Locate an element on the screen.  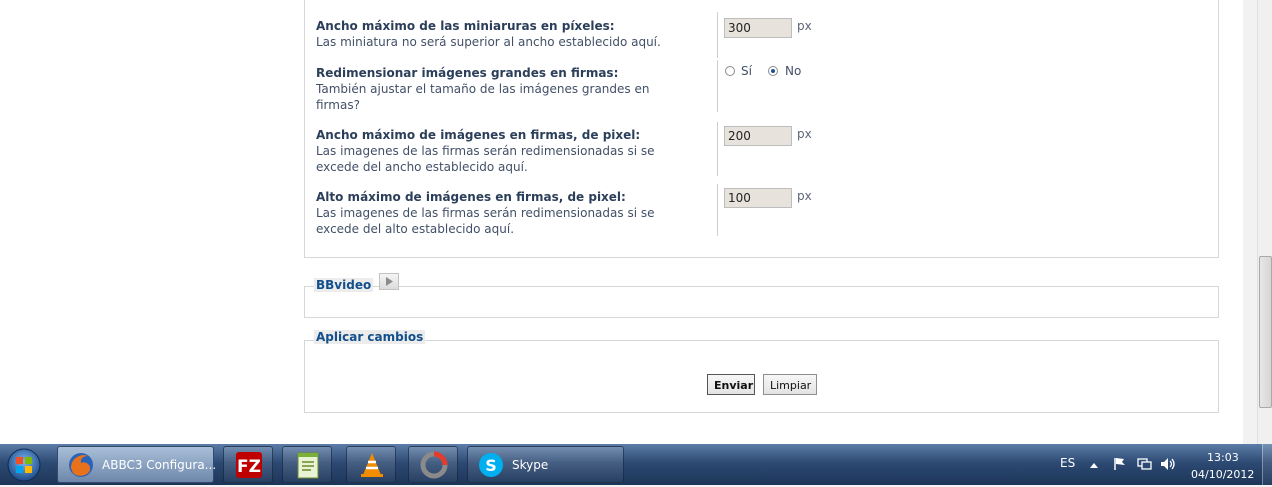
filezilla-icon: FZ is located at coordinates (249, 465).